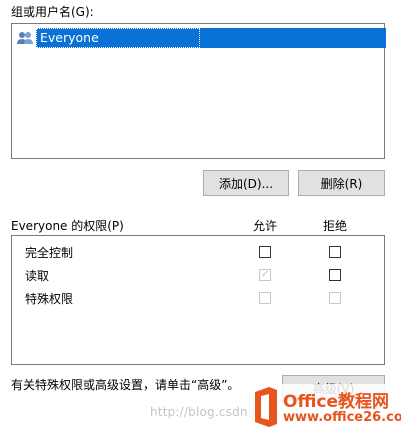 The width and height of the screenshot is (401, 430). Describe the element at coordinates (205, 412) in the screenshot. I see `csdn-watermark: http://blog.csdn.n` at that location.